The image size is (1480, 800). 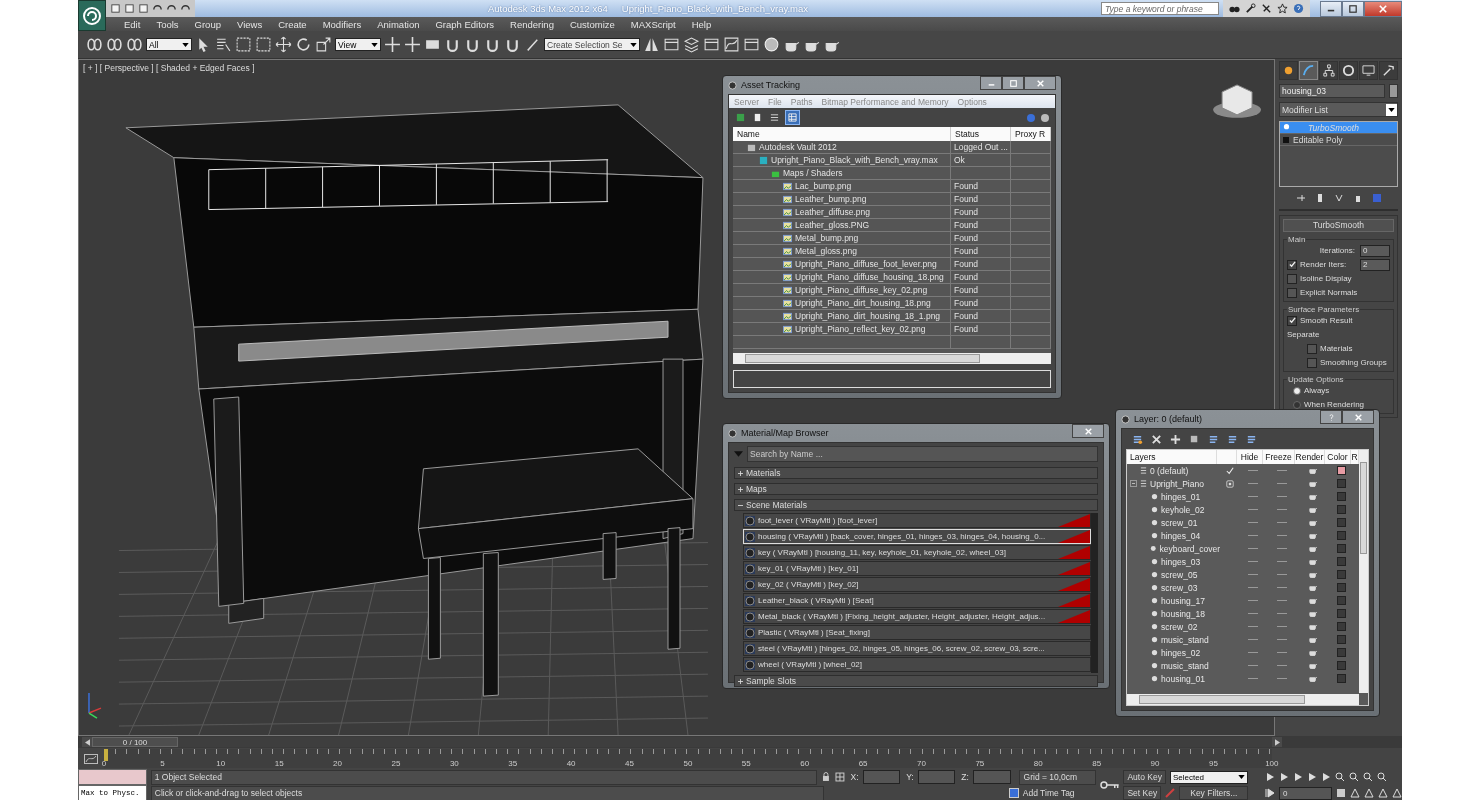 What do you see at coordinates (1363, 571) in the screenshot?
I see `vertical-scrollbar` at bounding box center [1363, 571].